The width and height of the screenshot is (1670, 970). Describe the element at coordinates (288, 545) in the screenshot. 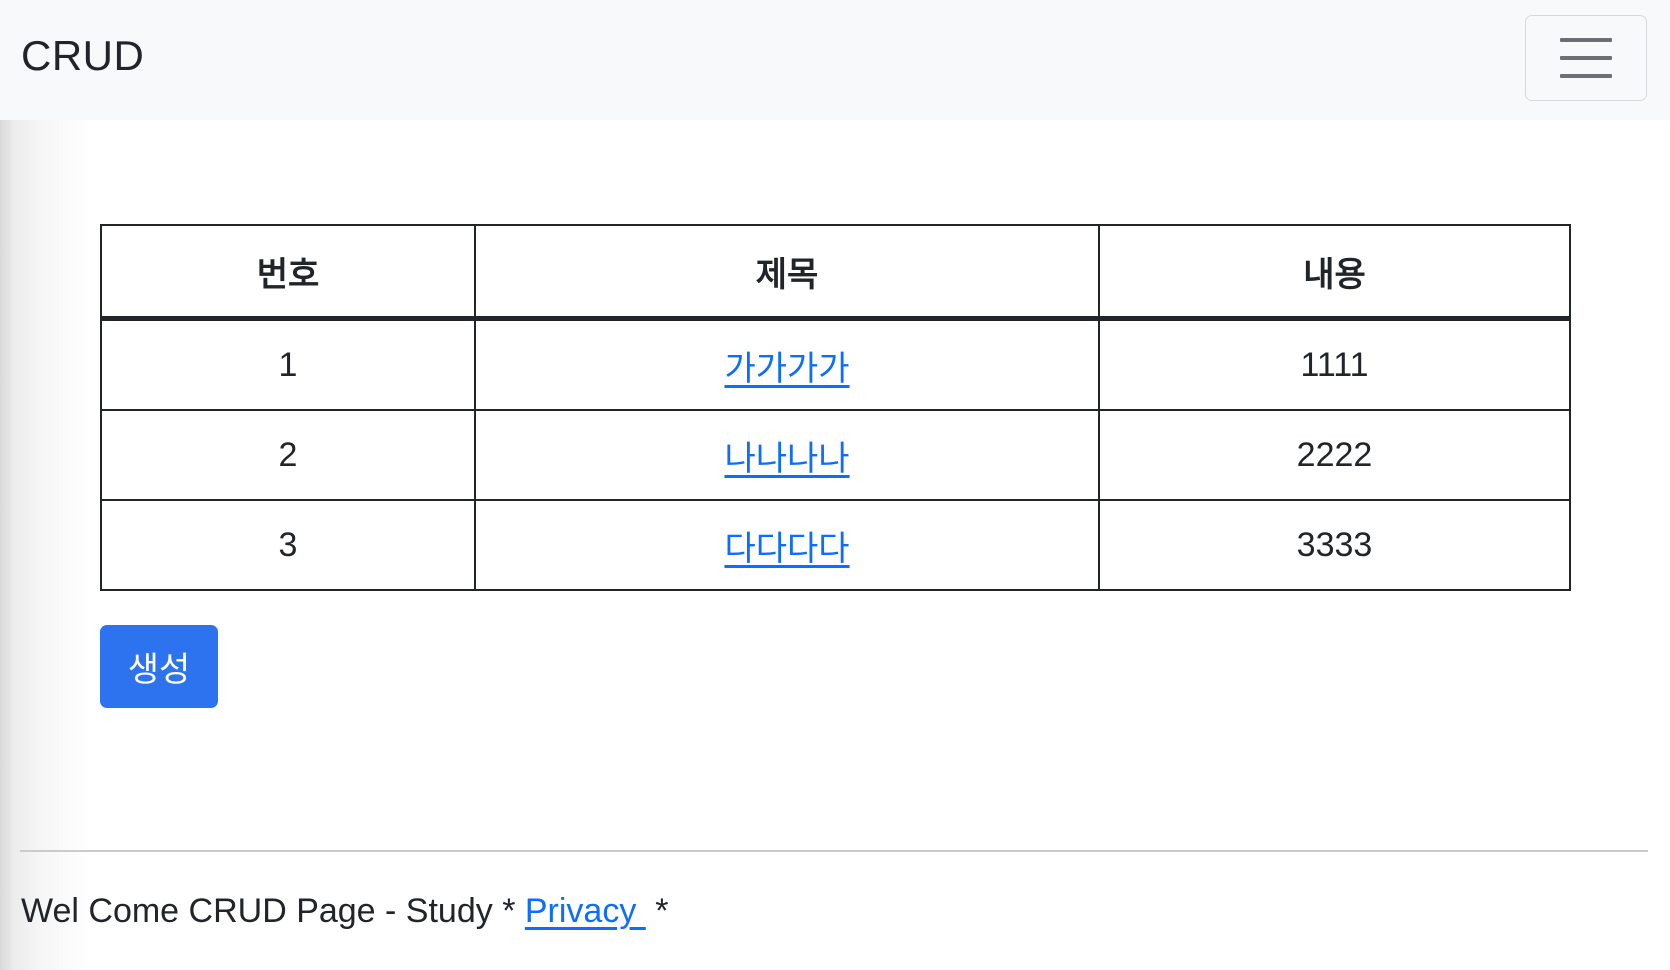

I see `row-number: 3` at that location.